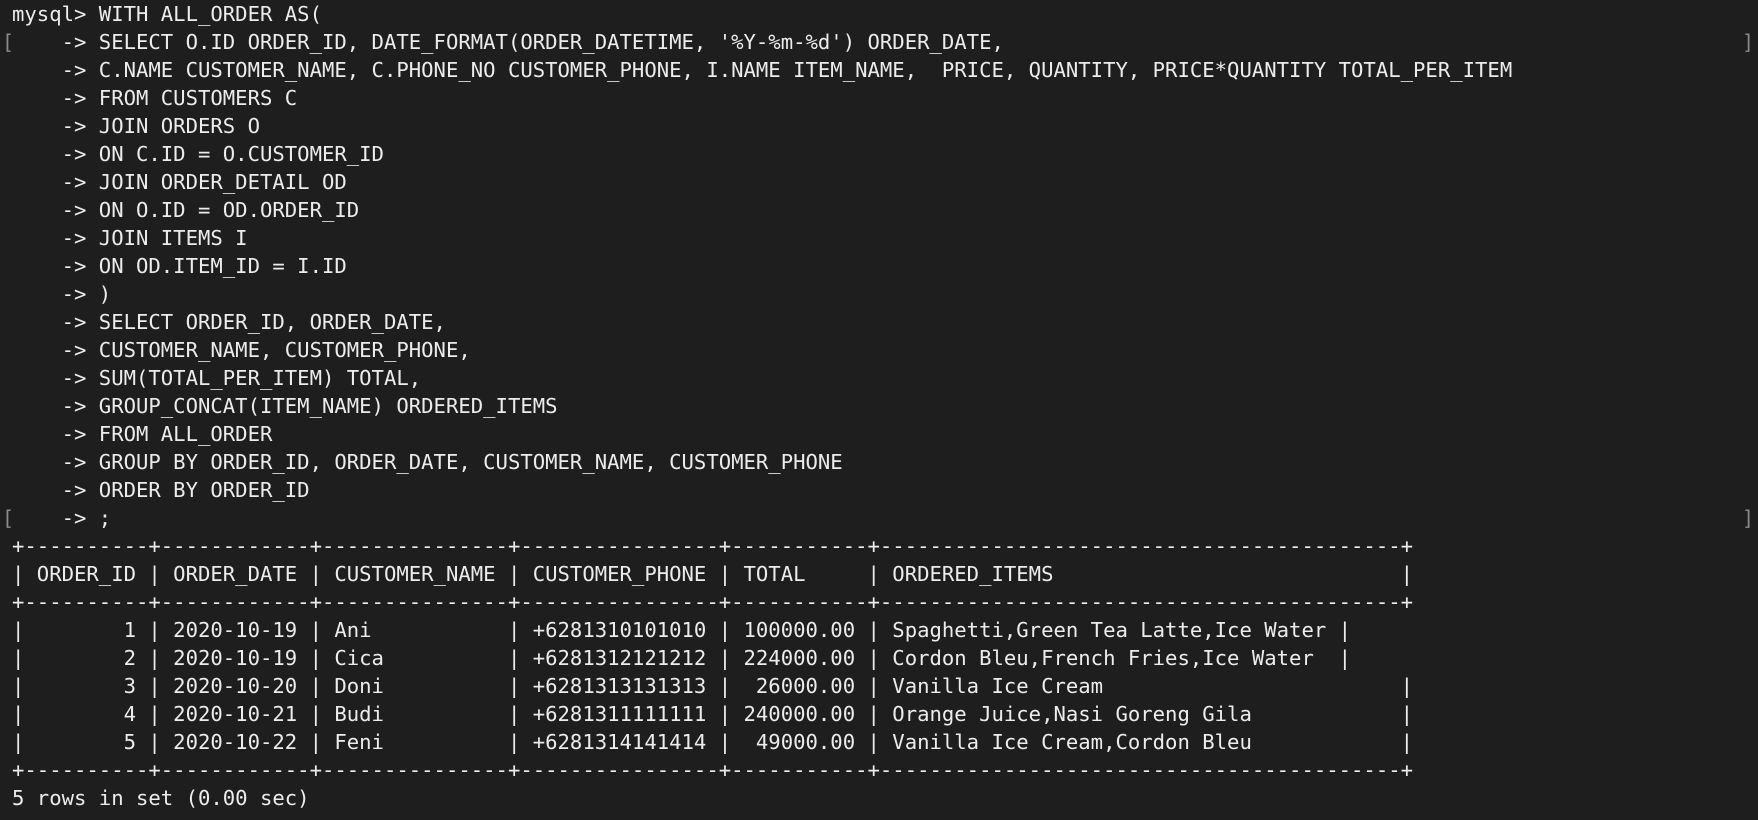 Image resolution: width=1758 pixels, height=820 pixels. I want to click on sql-line-19: -> ;, so click(62, 518).